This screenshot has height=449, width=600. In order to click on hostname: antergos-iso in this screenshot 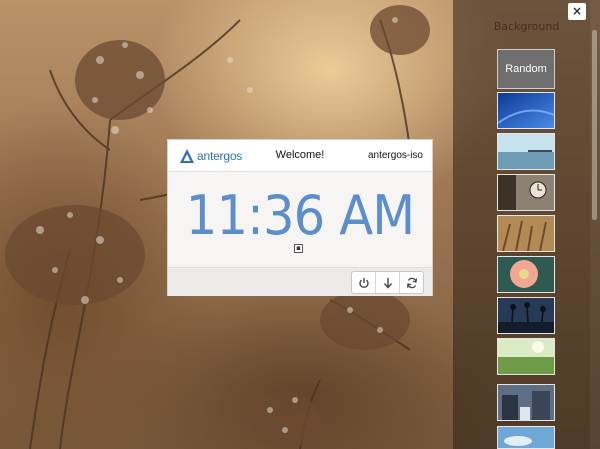, I will do `click(395, 155)`.